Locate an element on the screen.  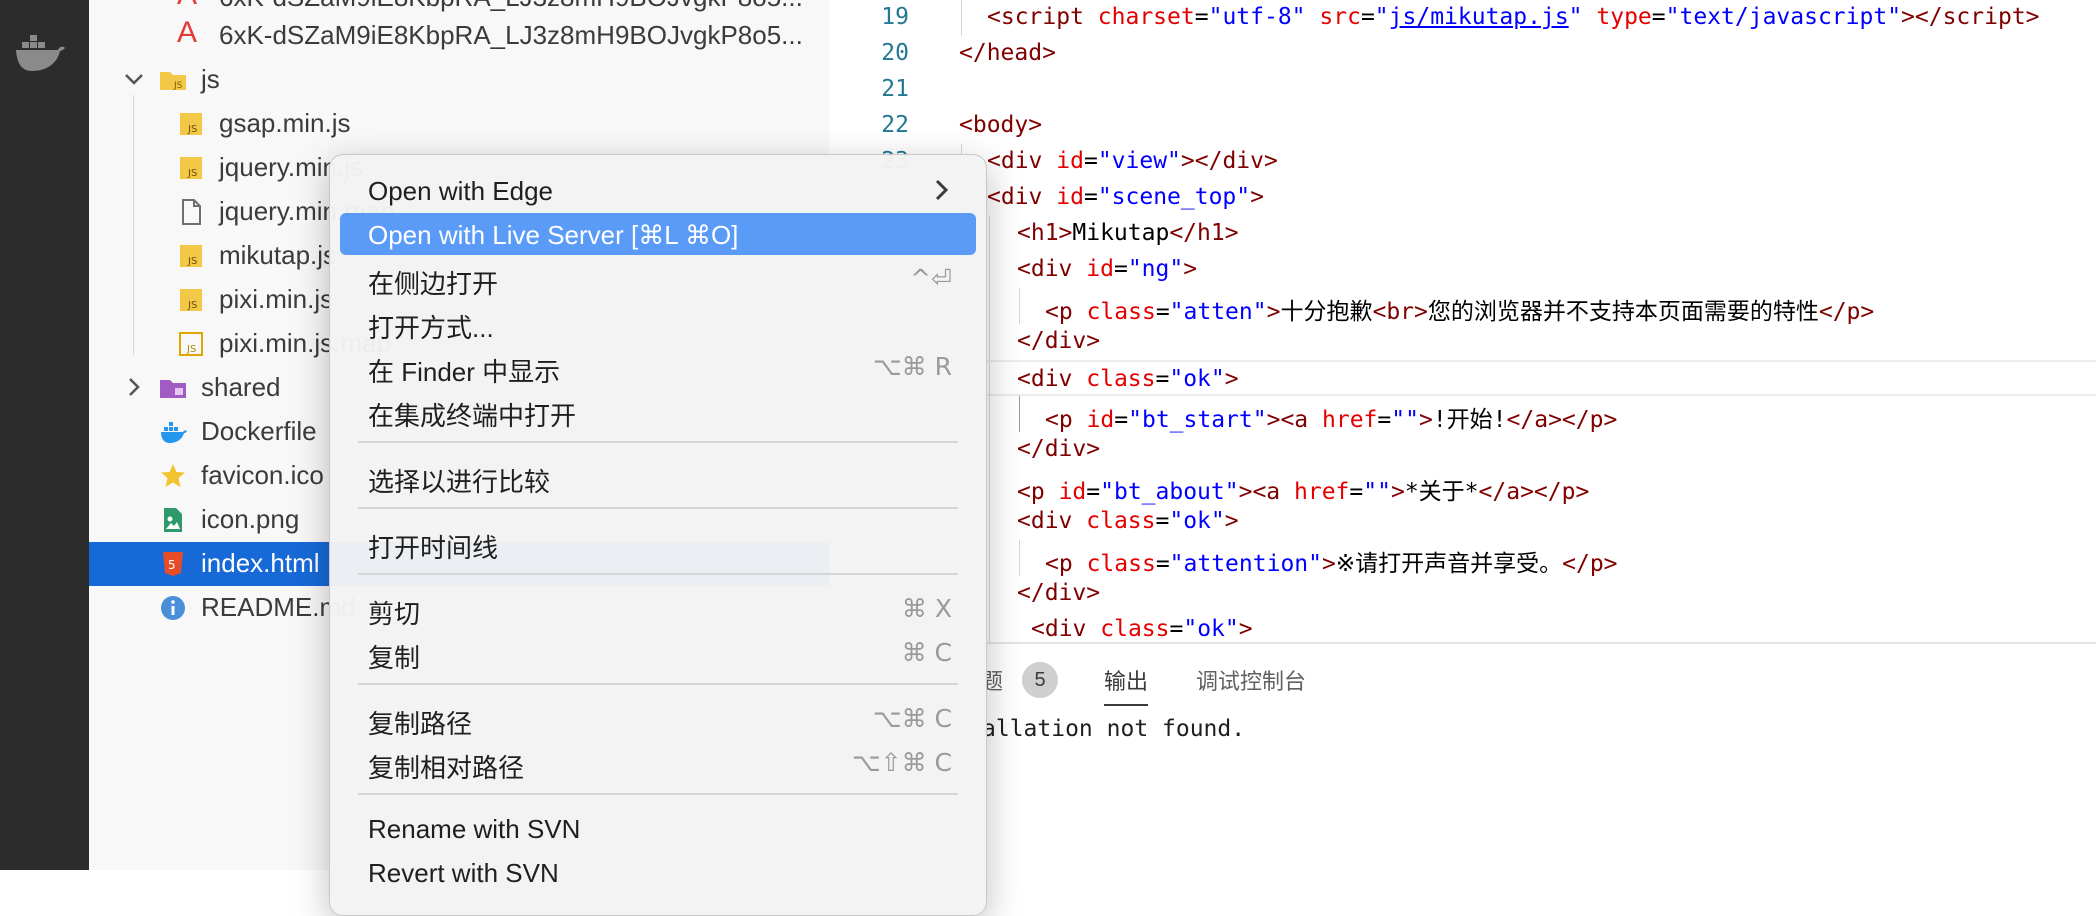
line-number: 19 is located at coordinates (895, 17).